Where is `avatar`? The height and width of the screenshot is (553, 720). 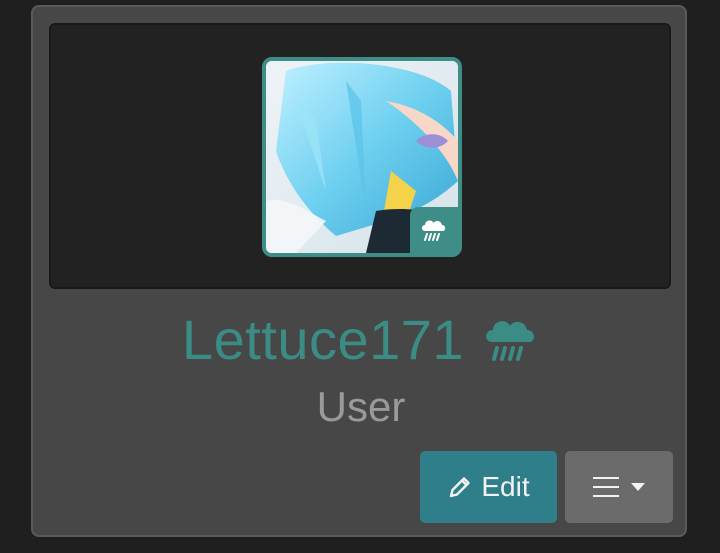
avatar is located at coordinates (362, 157).